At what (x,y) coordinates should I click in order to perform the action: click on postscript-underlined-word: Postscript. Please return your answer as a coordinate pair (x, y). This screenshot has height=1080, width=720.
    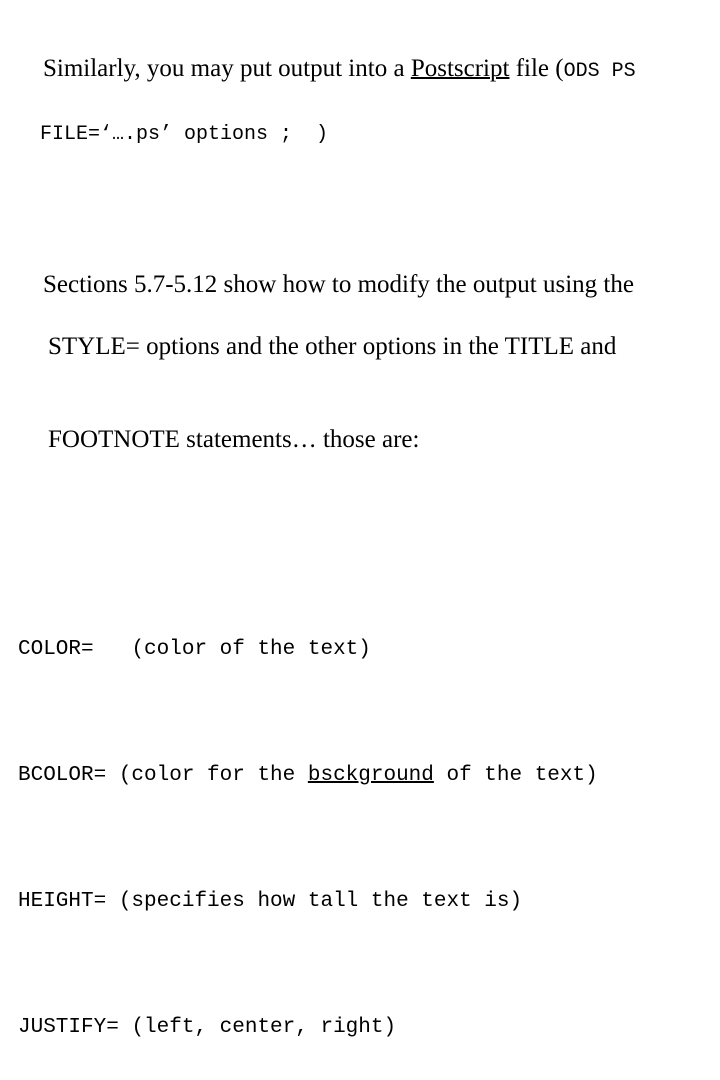
    Looking at the image, I should click on (460, 68).